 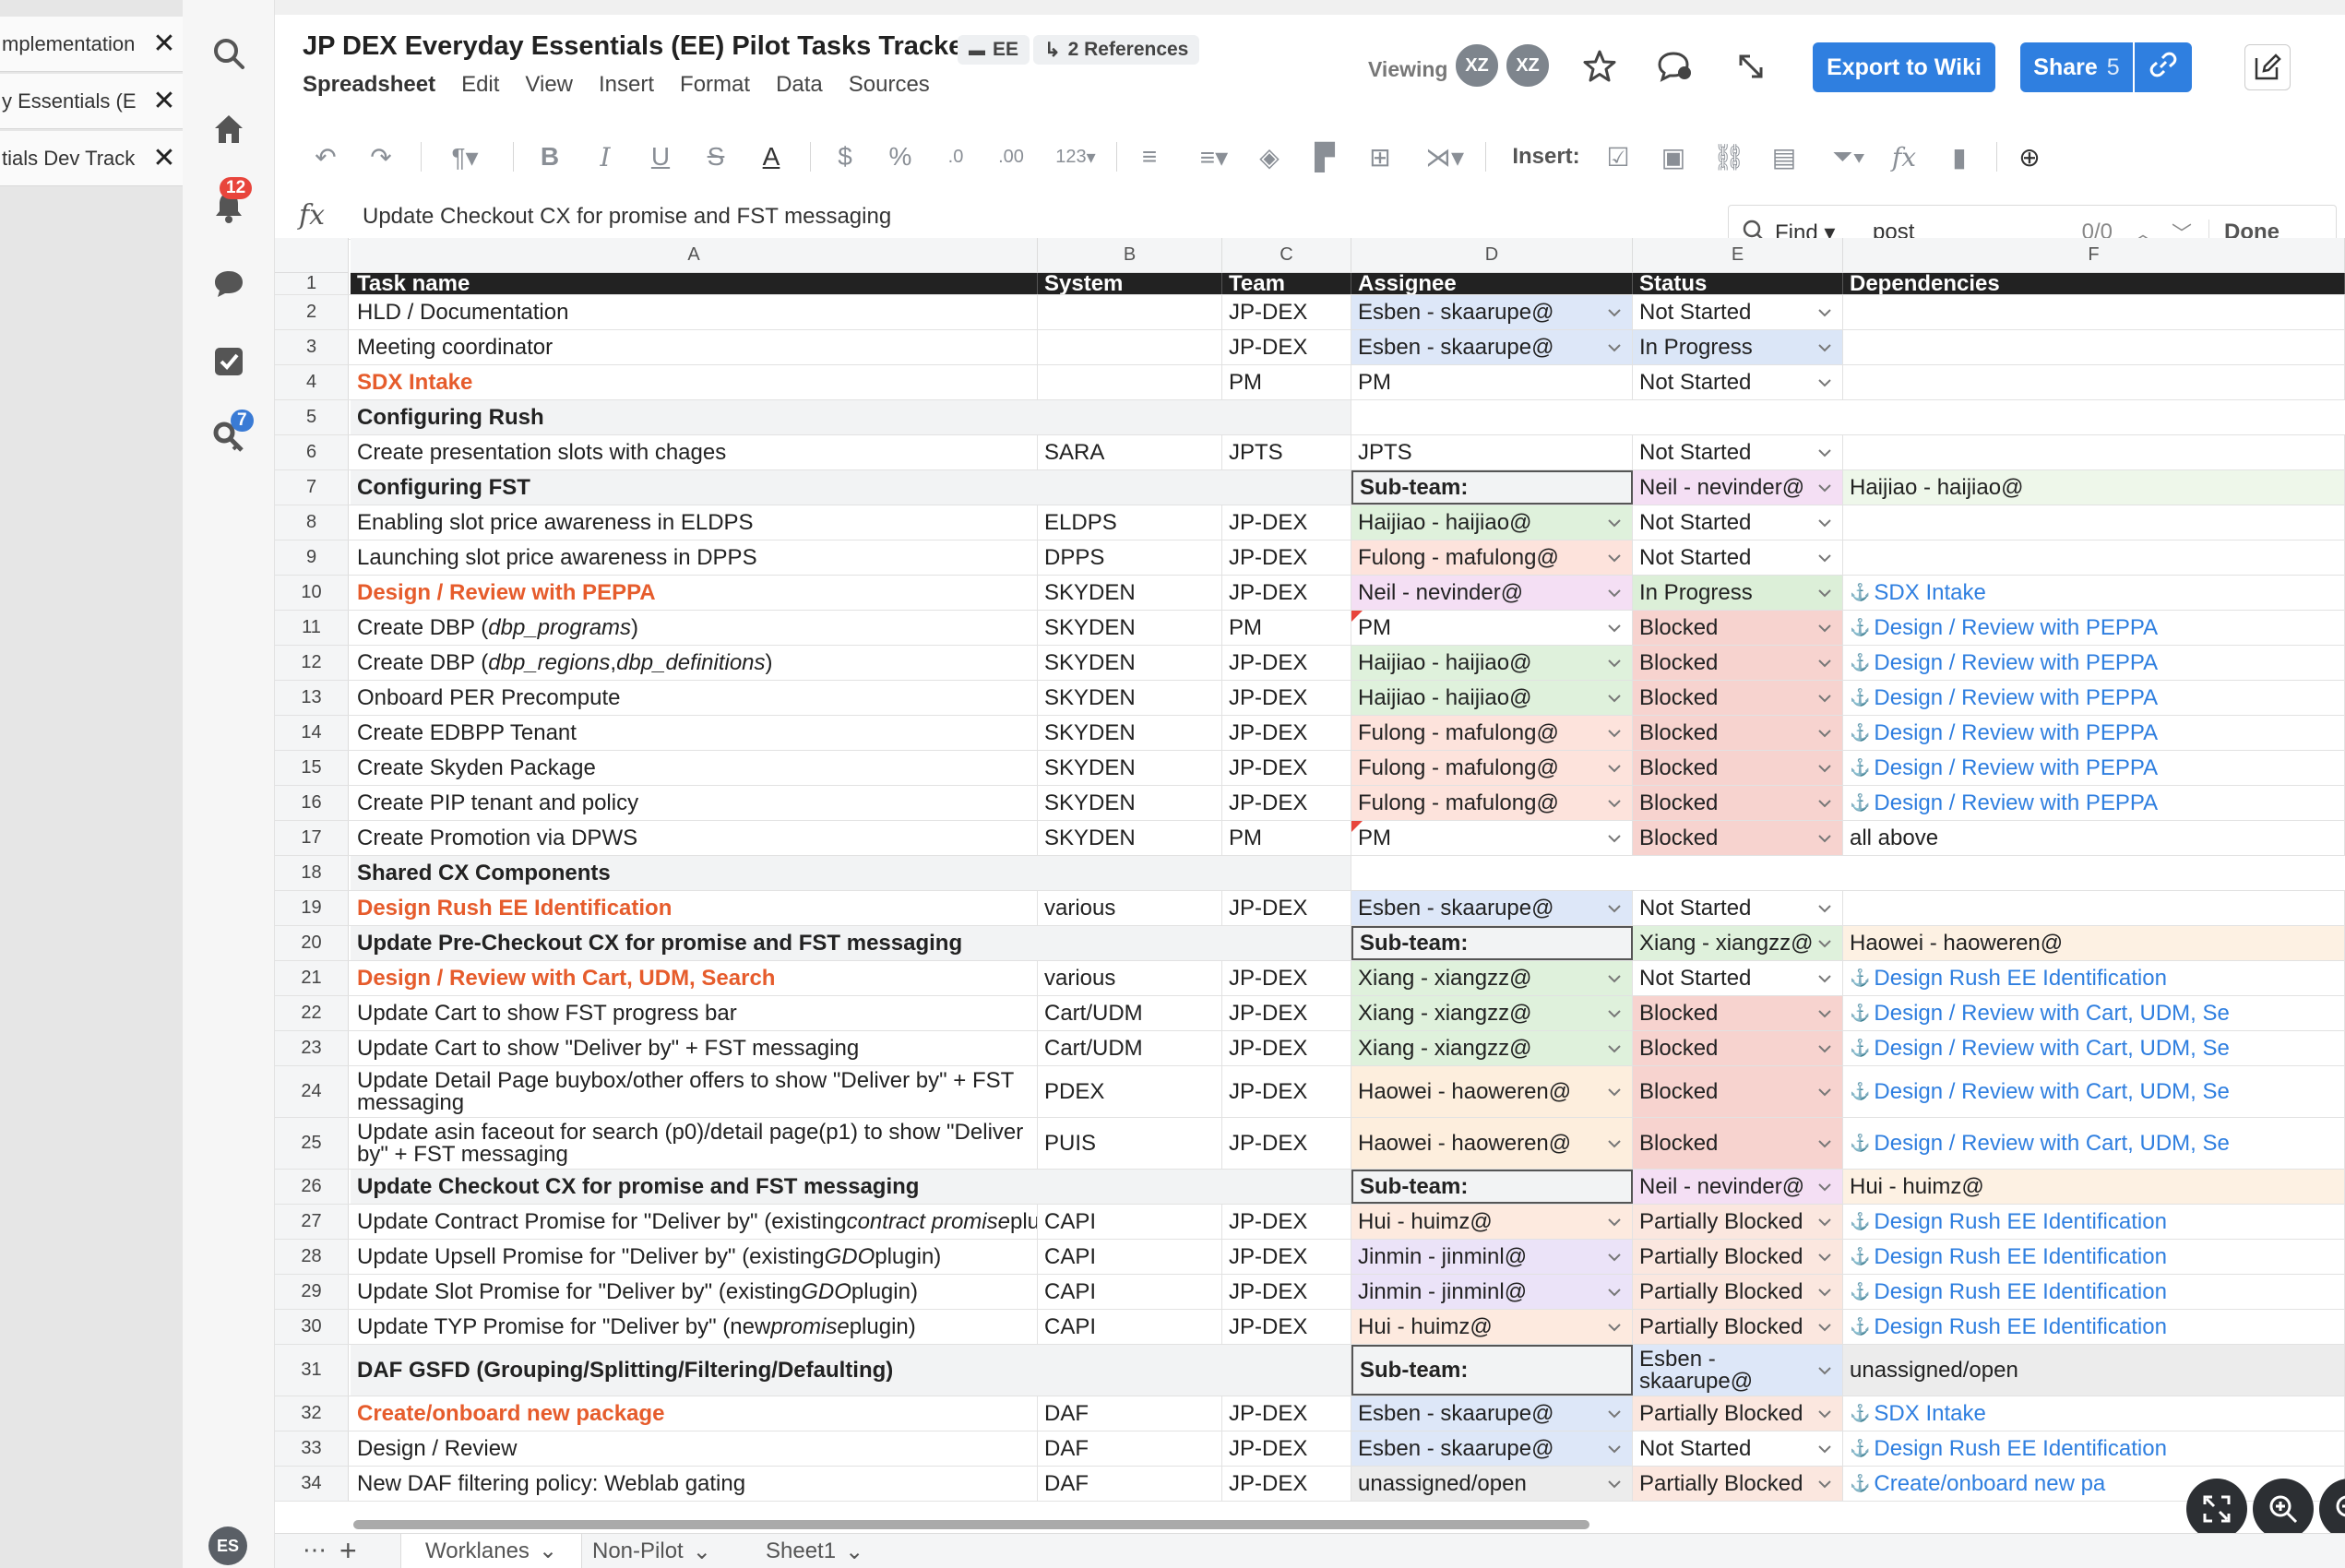 I want to click on comments-icon, so click(x=1675, y=66).